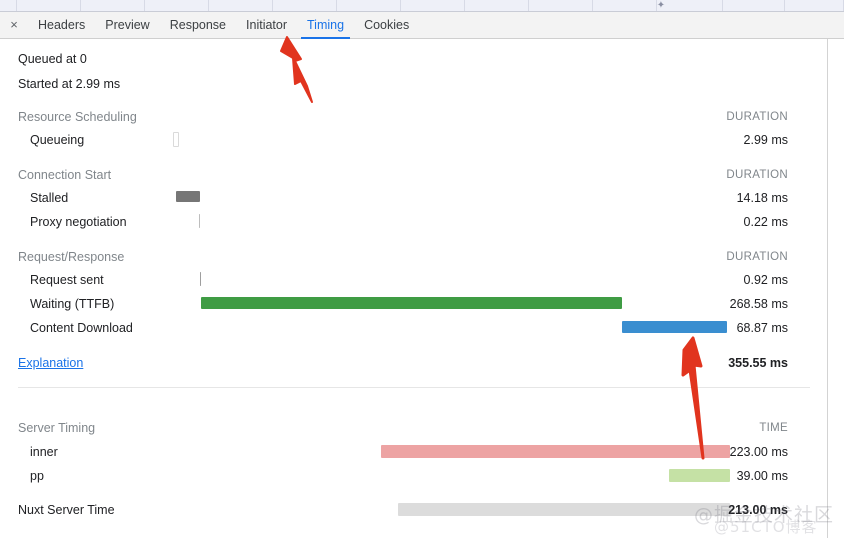 This screenshot has width=844, height=538. Describe the element at coordinates (765, 140) in the screenshot. I see `row-value: 2.99 ms` at that location.